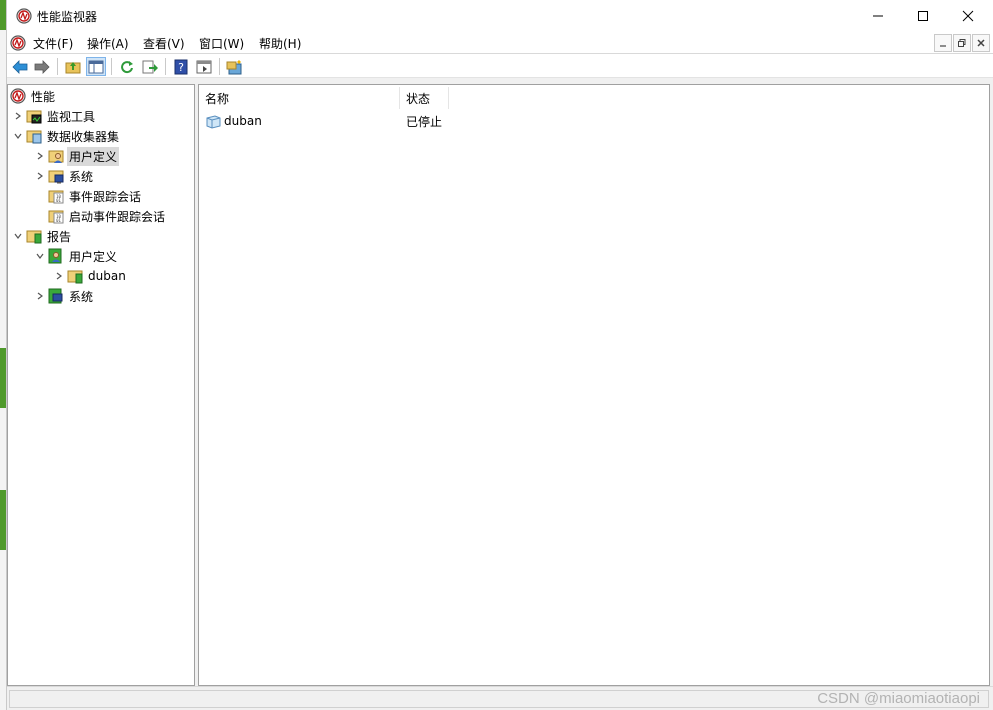 Image resolution: width=993 pixels, height=710 pixels. I want to click on maximize-button, so click(923, 15).